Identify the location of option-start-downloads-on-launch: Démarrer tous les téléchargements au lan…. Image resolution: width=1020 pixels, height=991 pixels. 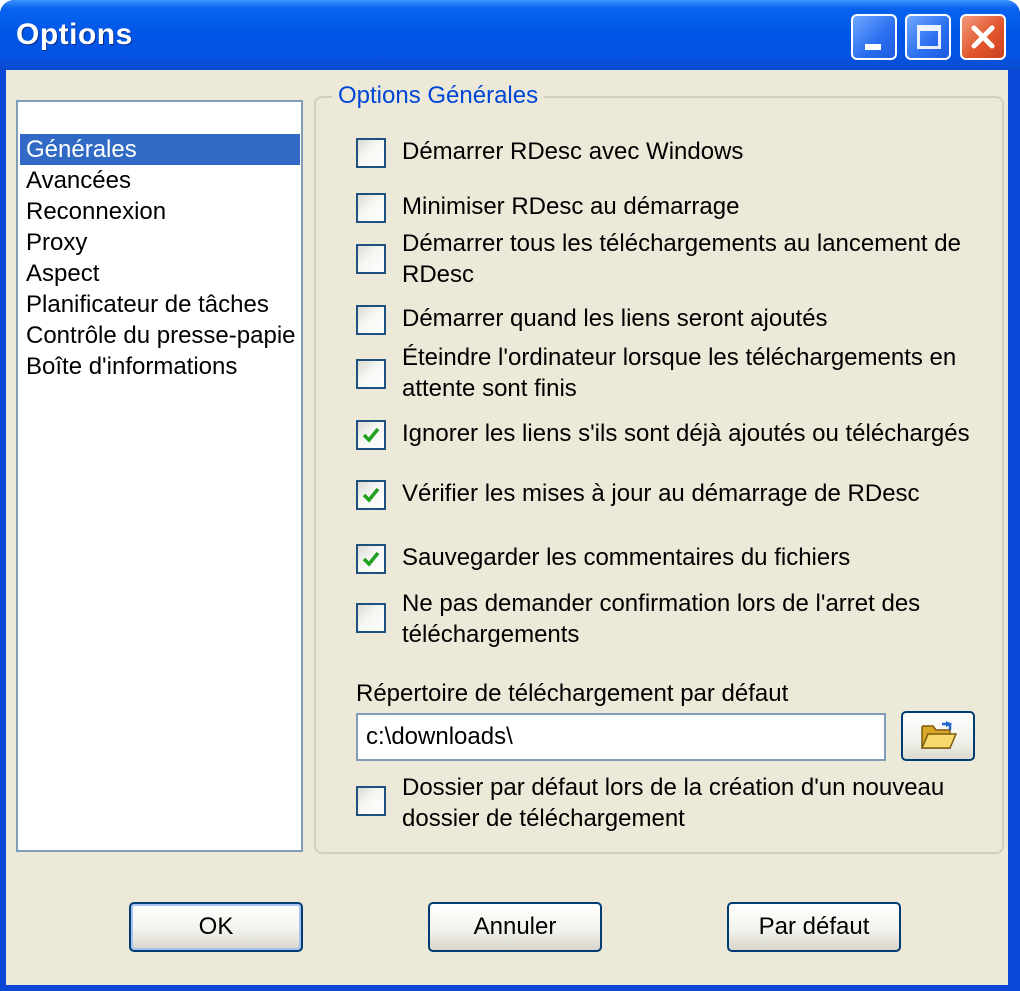
(676, 260).